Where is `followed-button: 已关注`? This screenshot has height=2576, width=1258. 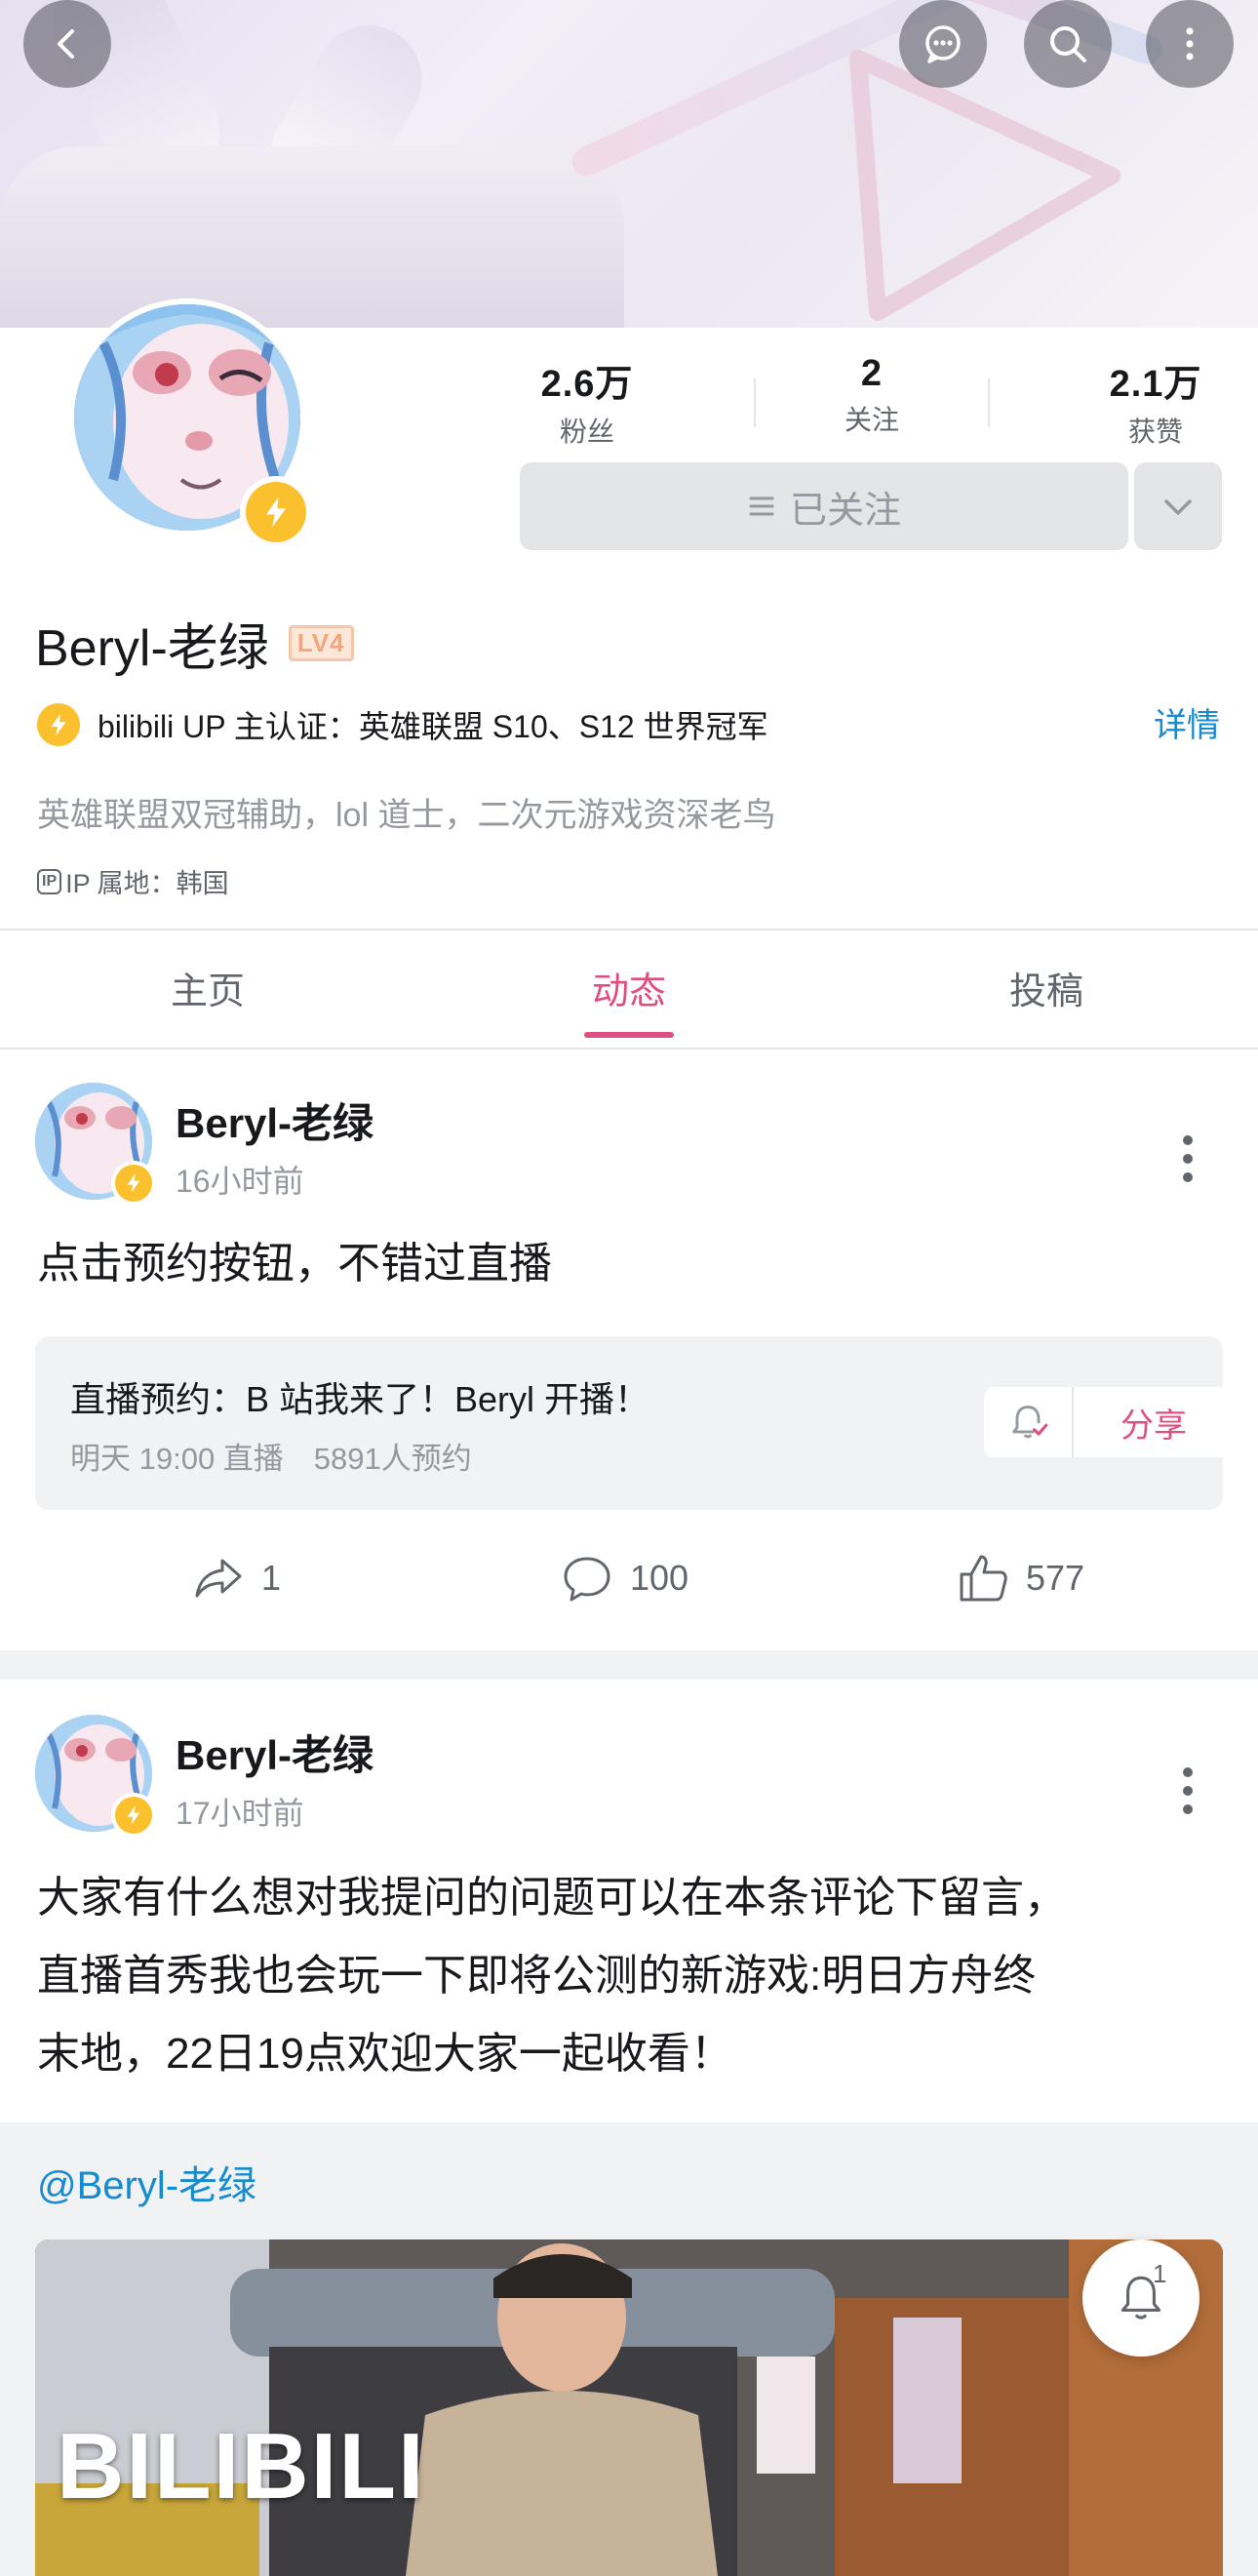 followed-button: 已关注 is located at coordinates (824, 506).